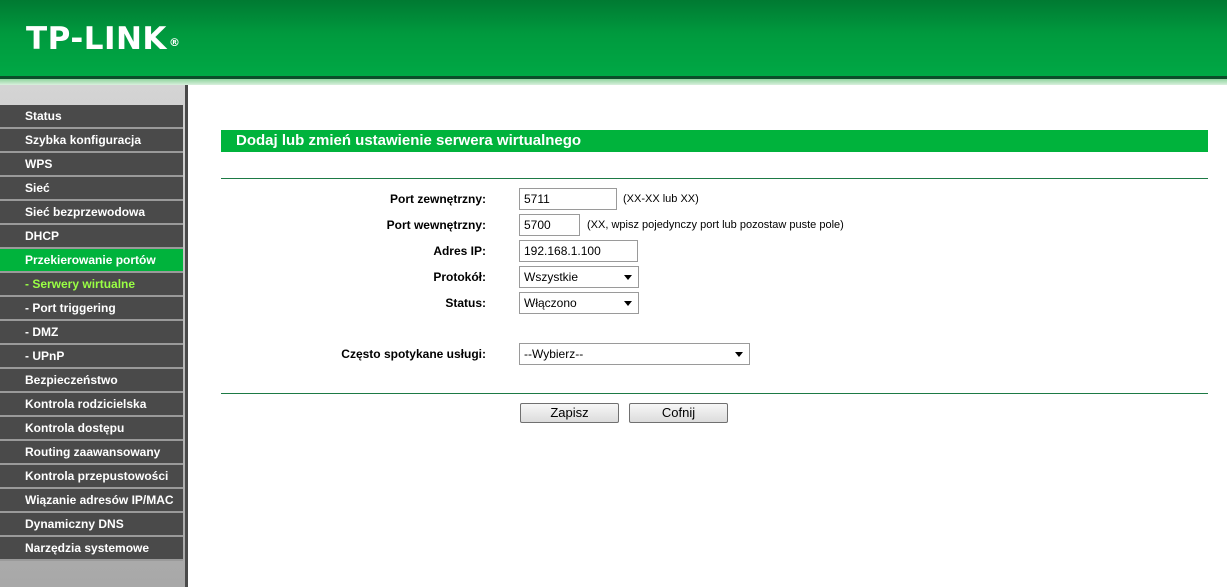  Describe the element at coordinates (91, 453) in the screenshot. I see `sidebar-item-advanced-routing: Routing zaawansowany` at that location.